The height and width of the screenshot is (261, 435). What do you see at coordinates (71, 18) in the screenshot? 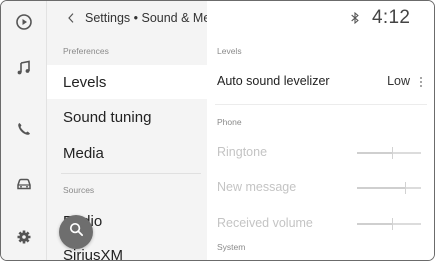
I see `back-button` at bounding box center [71, 18].